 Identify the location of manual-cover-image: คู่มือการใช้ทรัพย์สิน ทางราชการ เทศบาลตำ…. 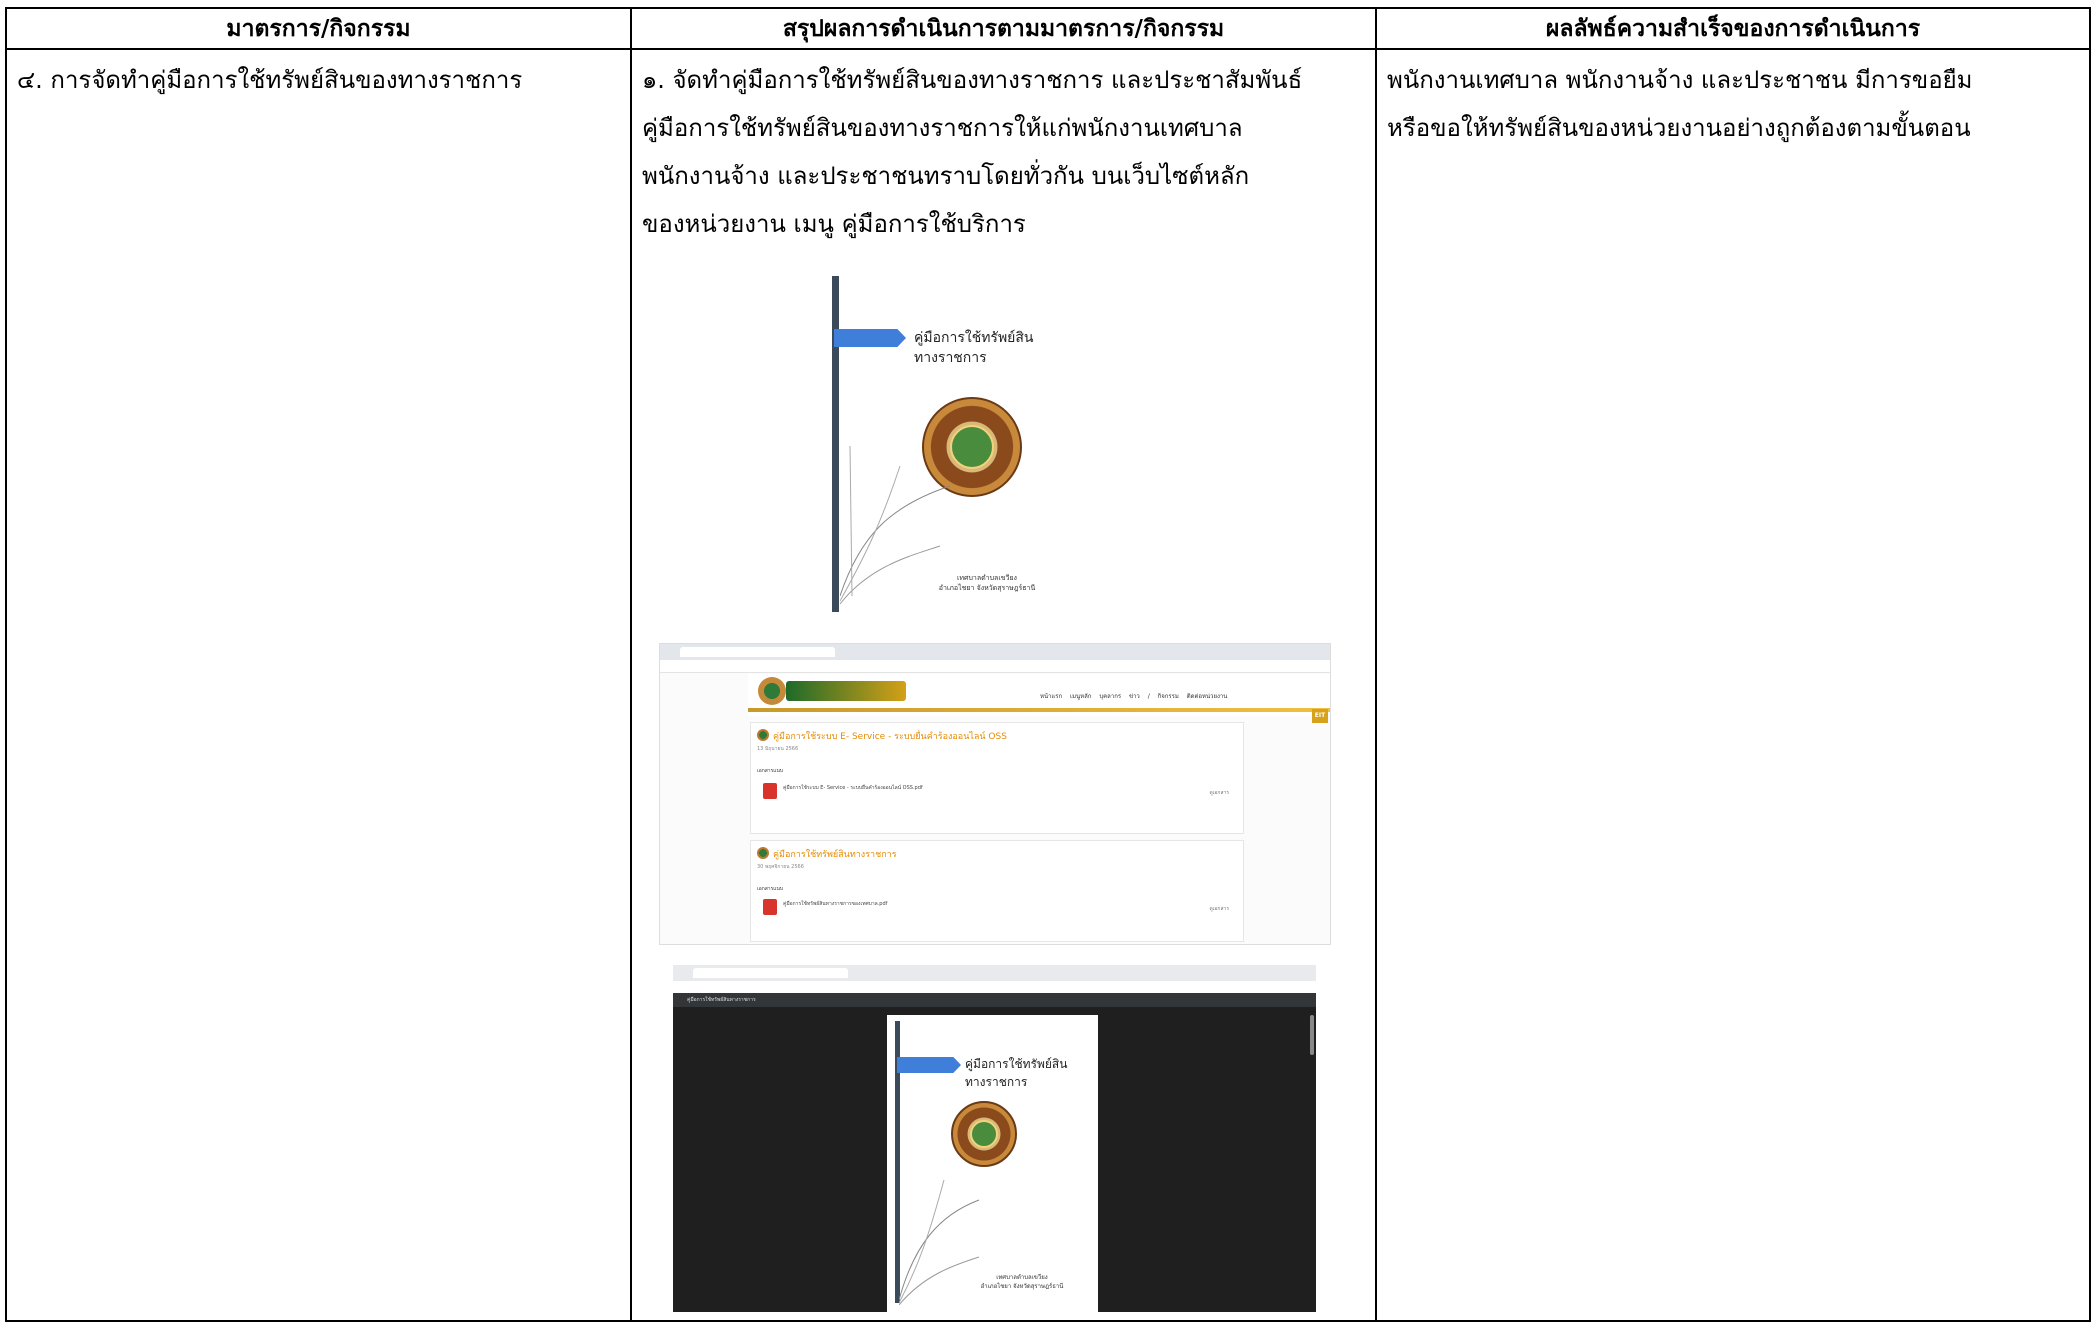
(946, 444).